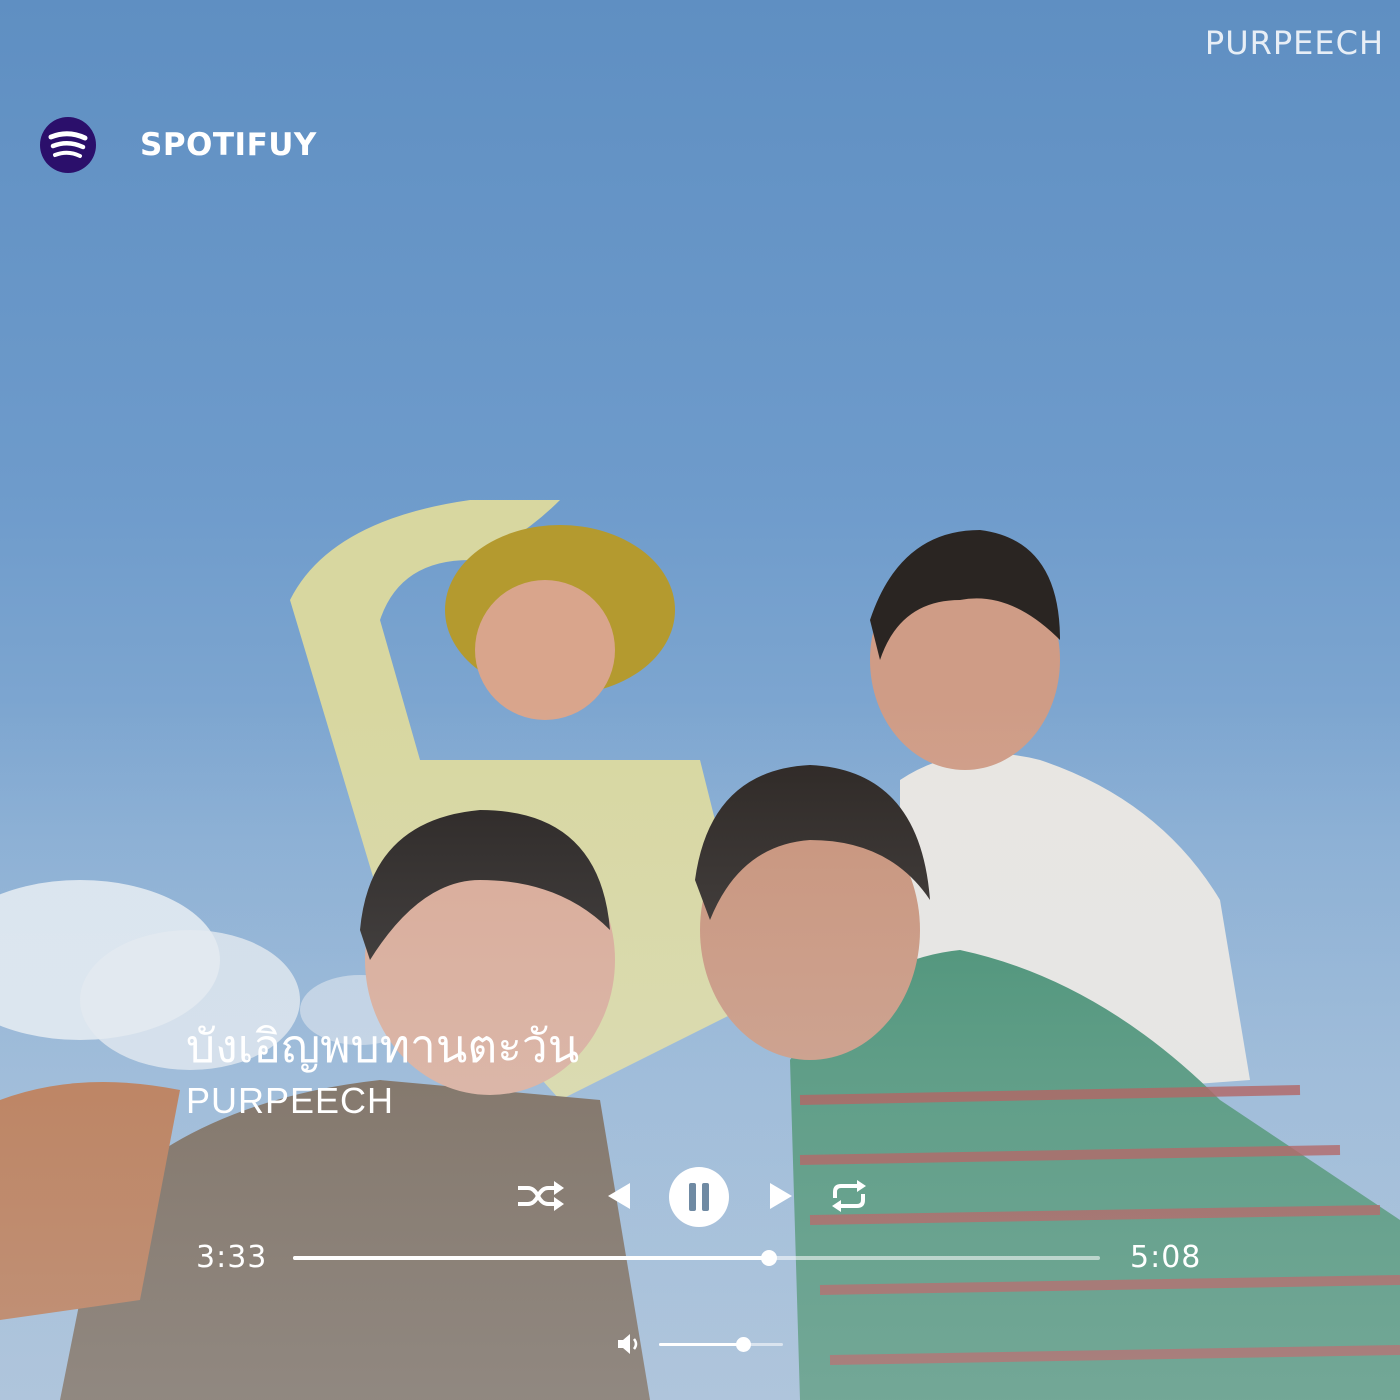 This screenshot has width=1400, height=1400. I want to click on previous-icon, so click(619, 1196).